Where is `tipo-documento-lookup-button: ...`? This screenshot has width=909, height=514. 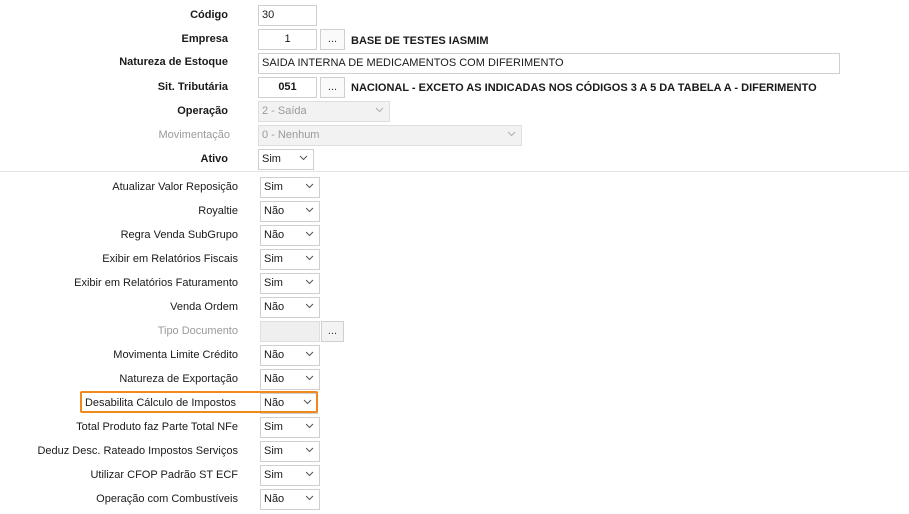 tipo-documento-lookup-button: ... is located at coordinates (332, 331).